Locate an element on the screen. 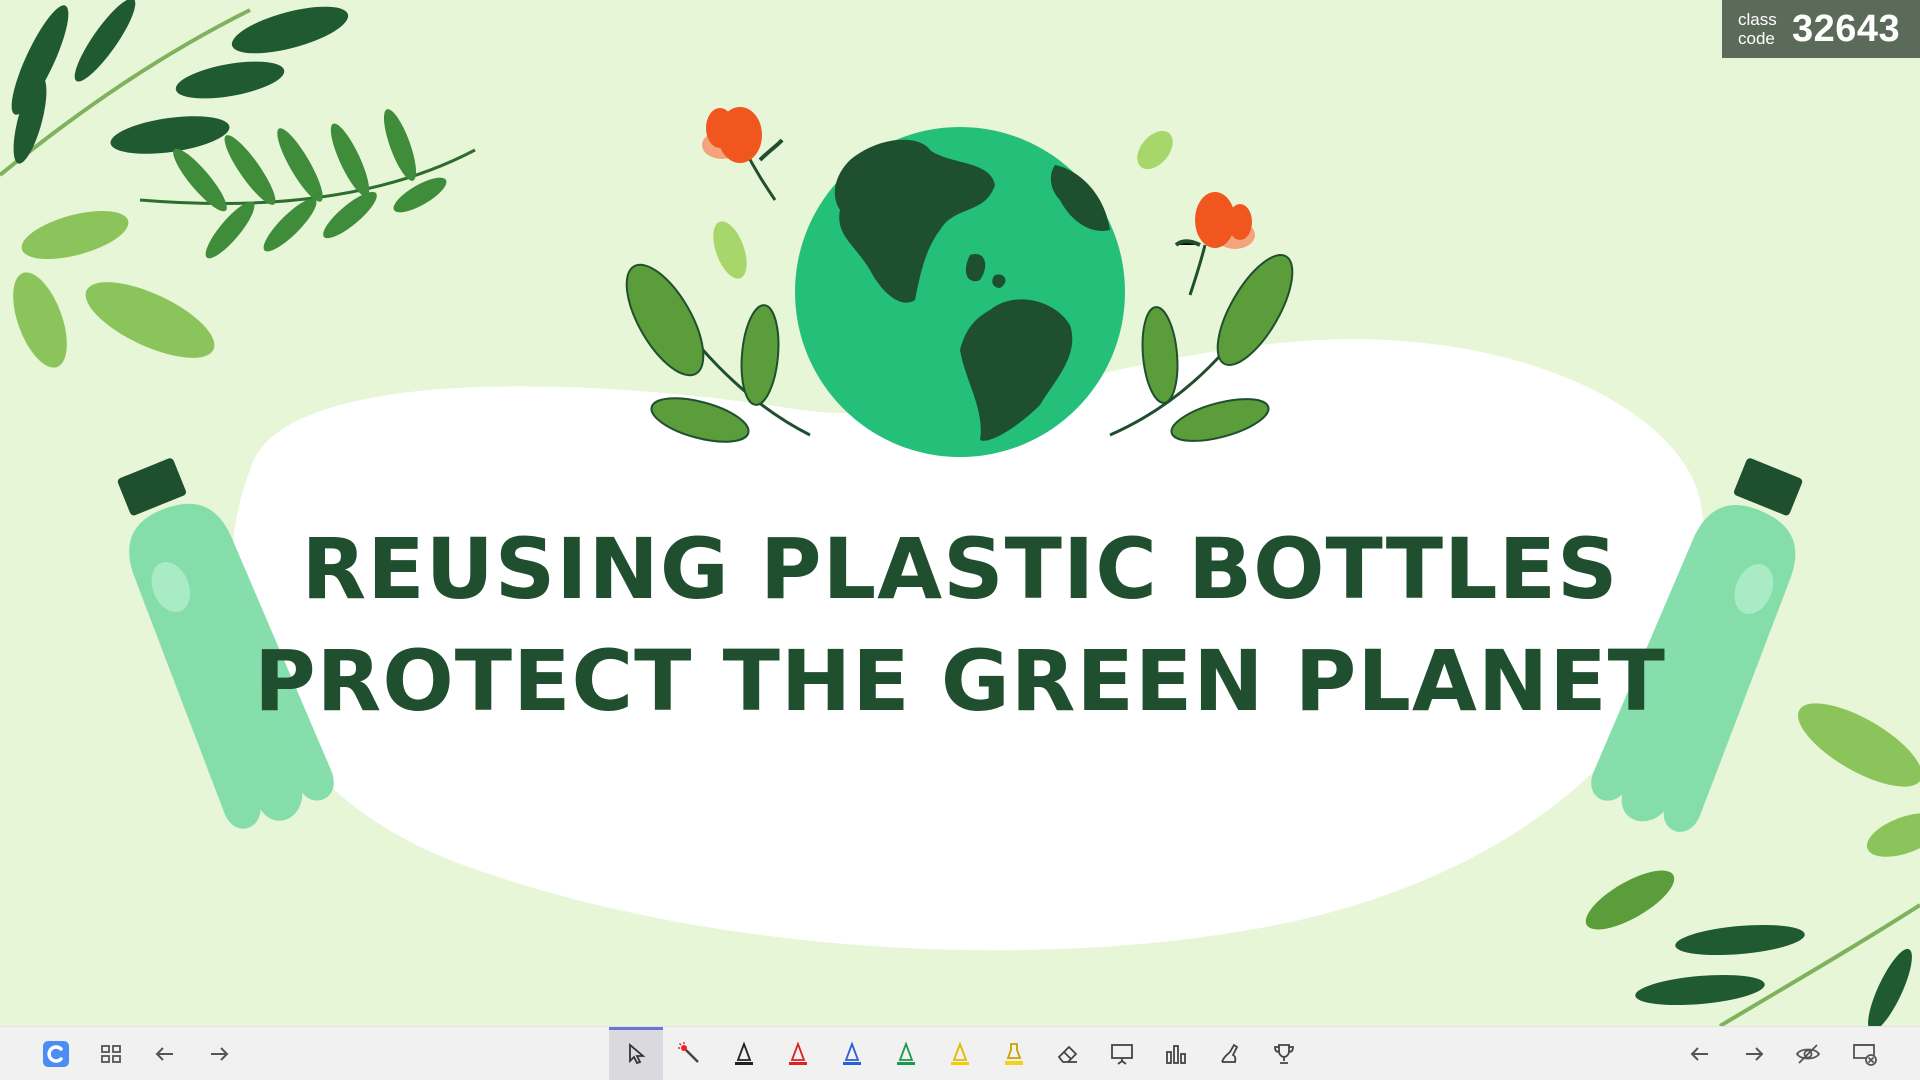 The width and height of the screenshot is (1920, 1080). next-slide-icon is located at coordinates (1755, 1054).